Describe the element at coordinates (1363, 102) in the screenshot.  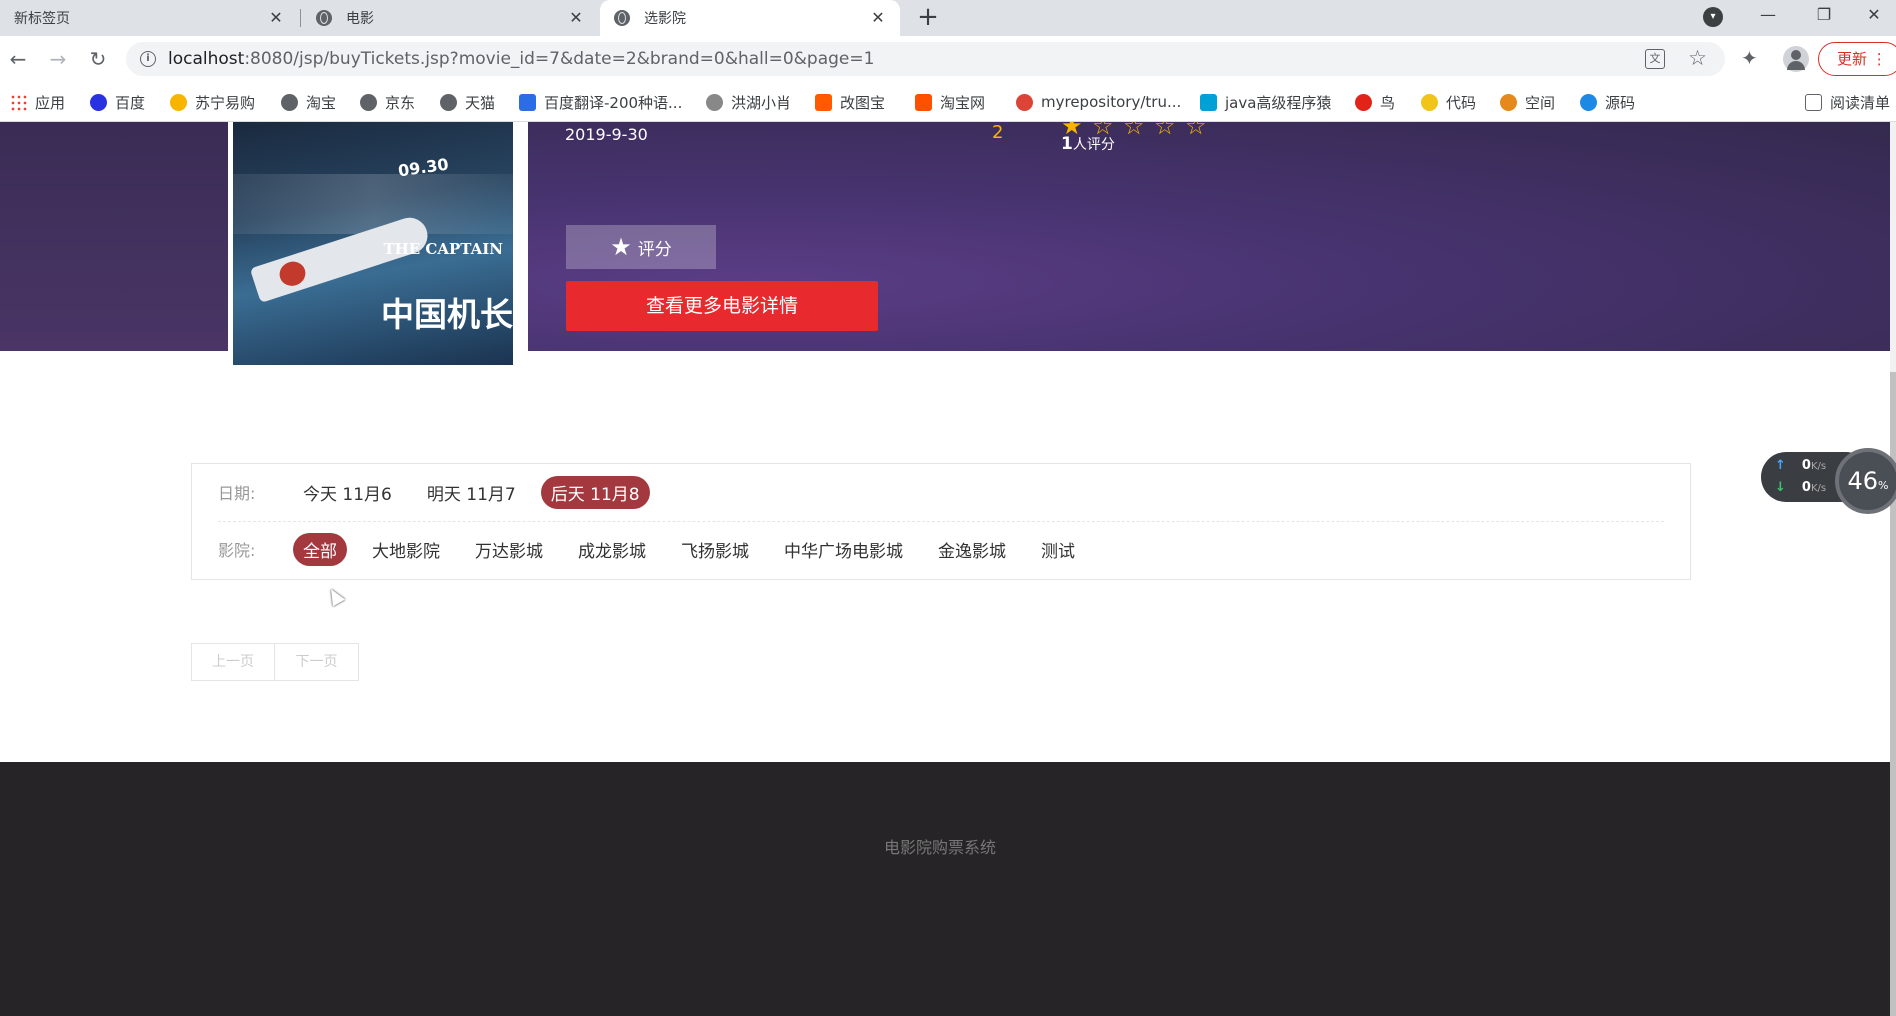
I see `bird-icon` at that location.